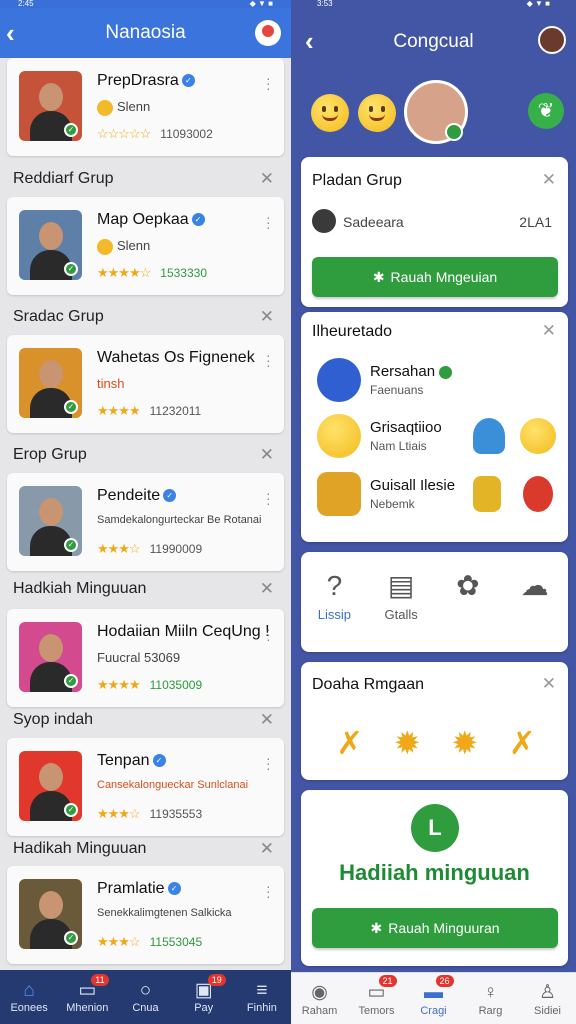  I want to click on group-name-text: Map Oepkaa, so click(143, 219).